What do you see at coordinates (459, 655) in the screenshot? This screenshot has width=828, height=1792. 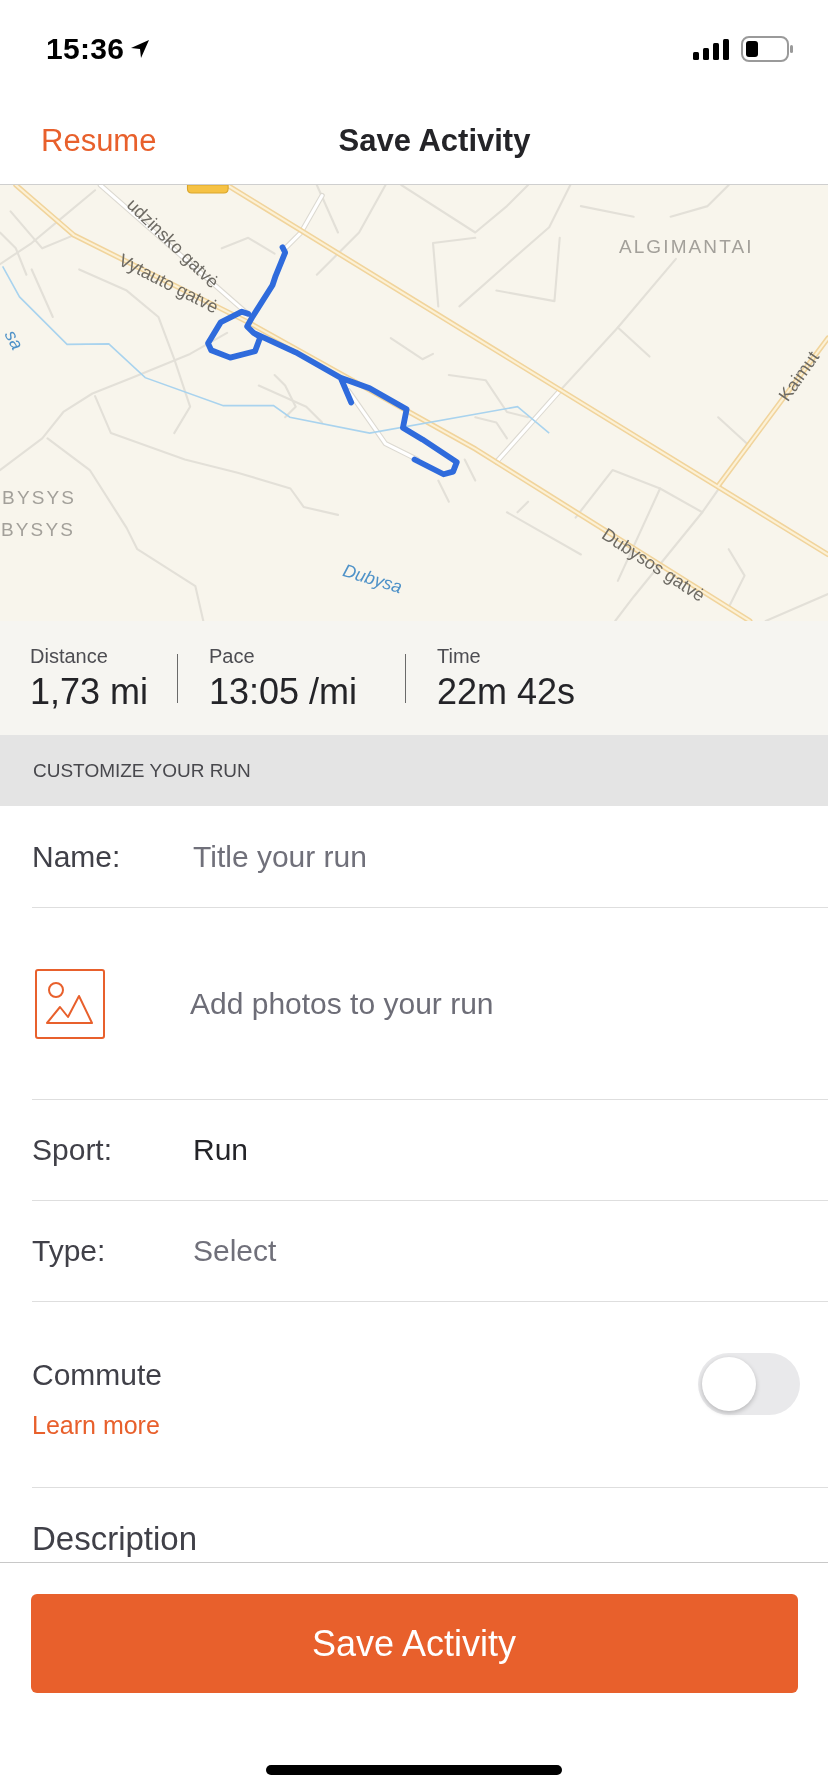 I see `stat-label: Time` at bounding box center [459, 655].